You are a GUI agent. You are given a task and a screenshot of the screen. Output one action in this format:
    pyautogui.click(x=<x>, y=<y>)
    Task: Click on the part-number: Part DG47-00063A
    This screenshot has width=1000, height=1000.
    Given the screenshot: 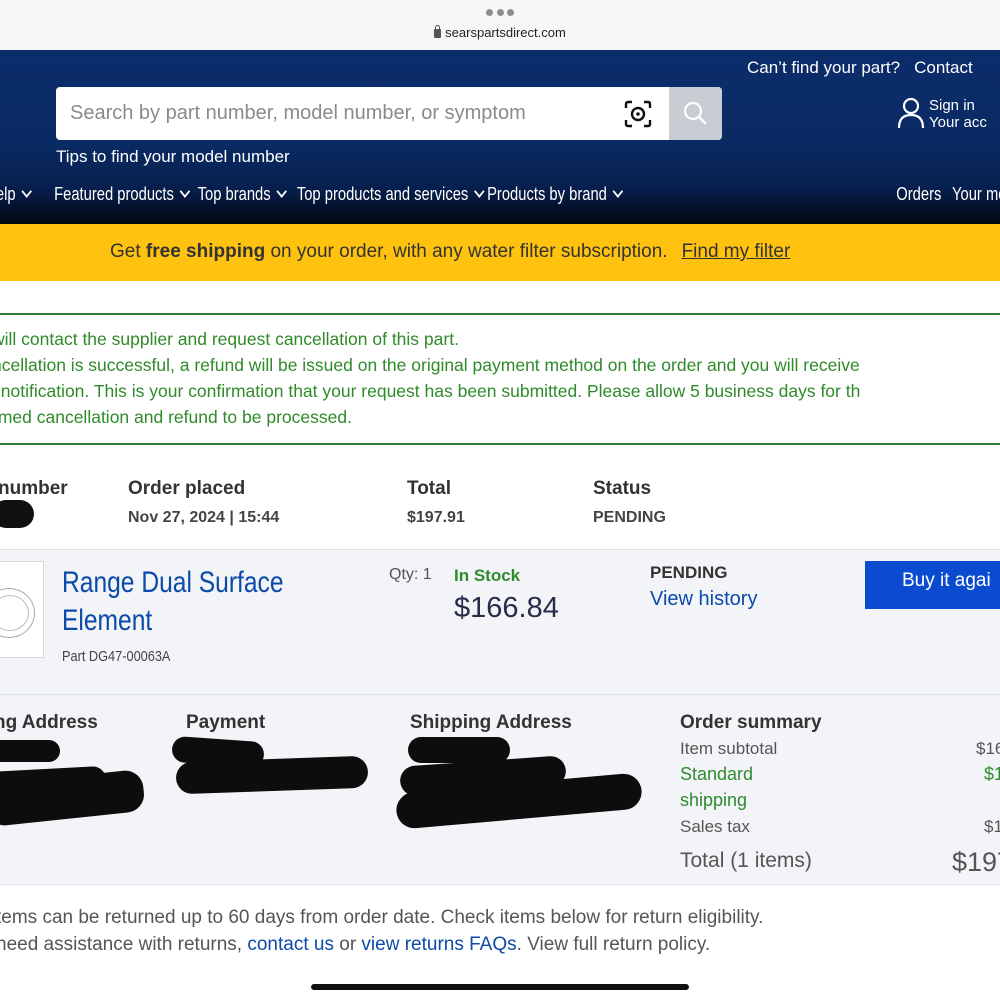 What is the action you would take?
    pyautogui.click(x=116, y=656)
    